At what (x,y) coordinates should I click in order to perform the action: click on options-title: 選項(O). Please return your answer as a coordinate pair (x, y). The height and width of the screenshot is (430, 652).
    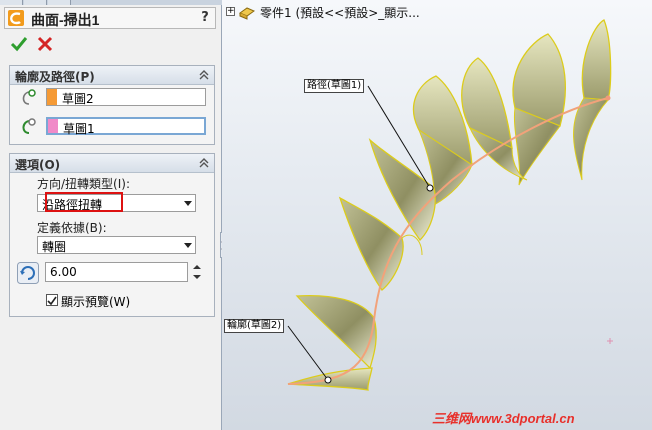
    Looking at the image, I should click on (38, 165).